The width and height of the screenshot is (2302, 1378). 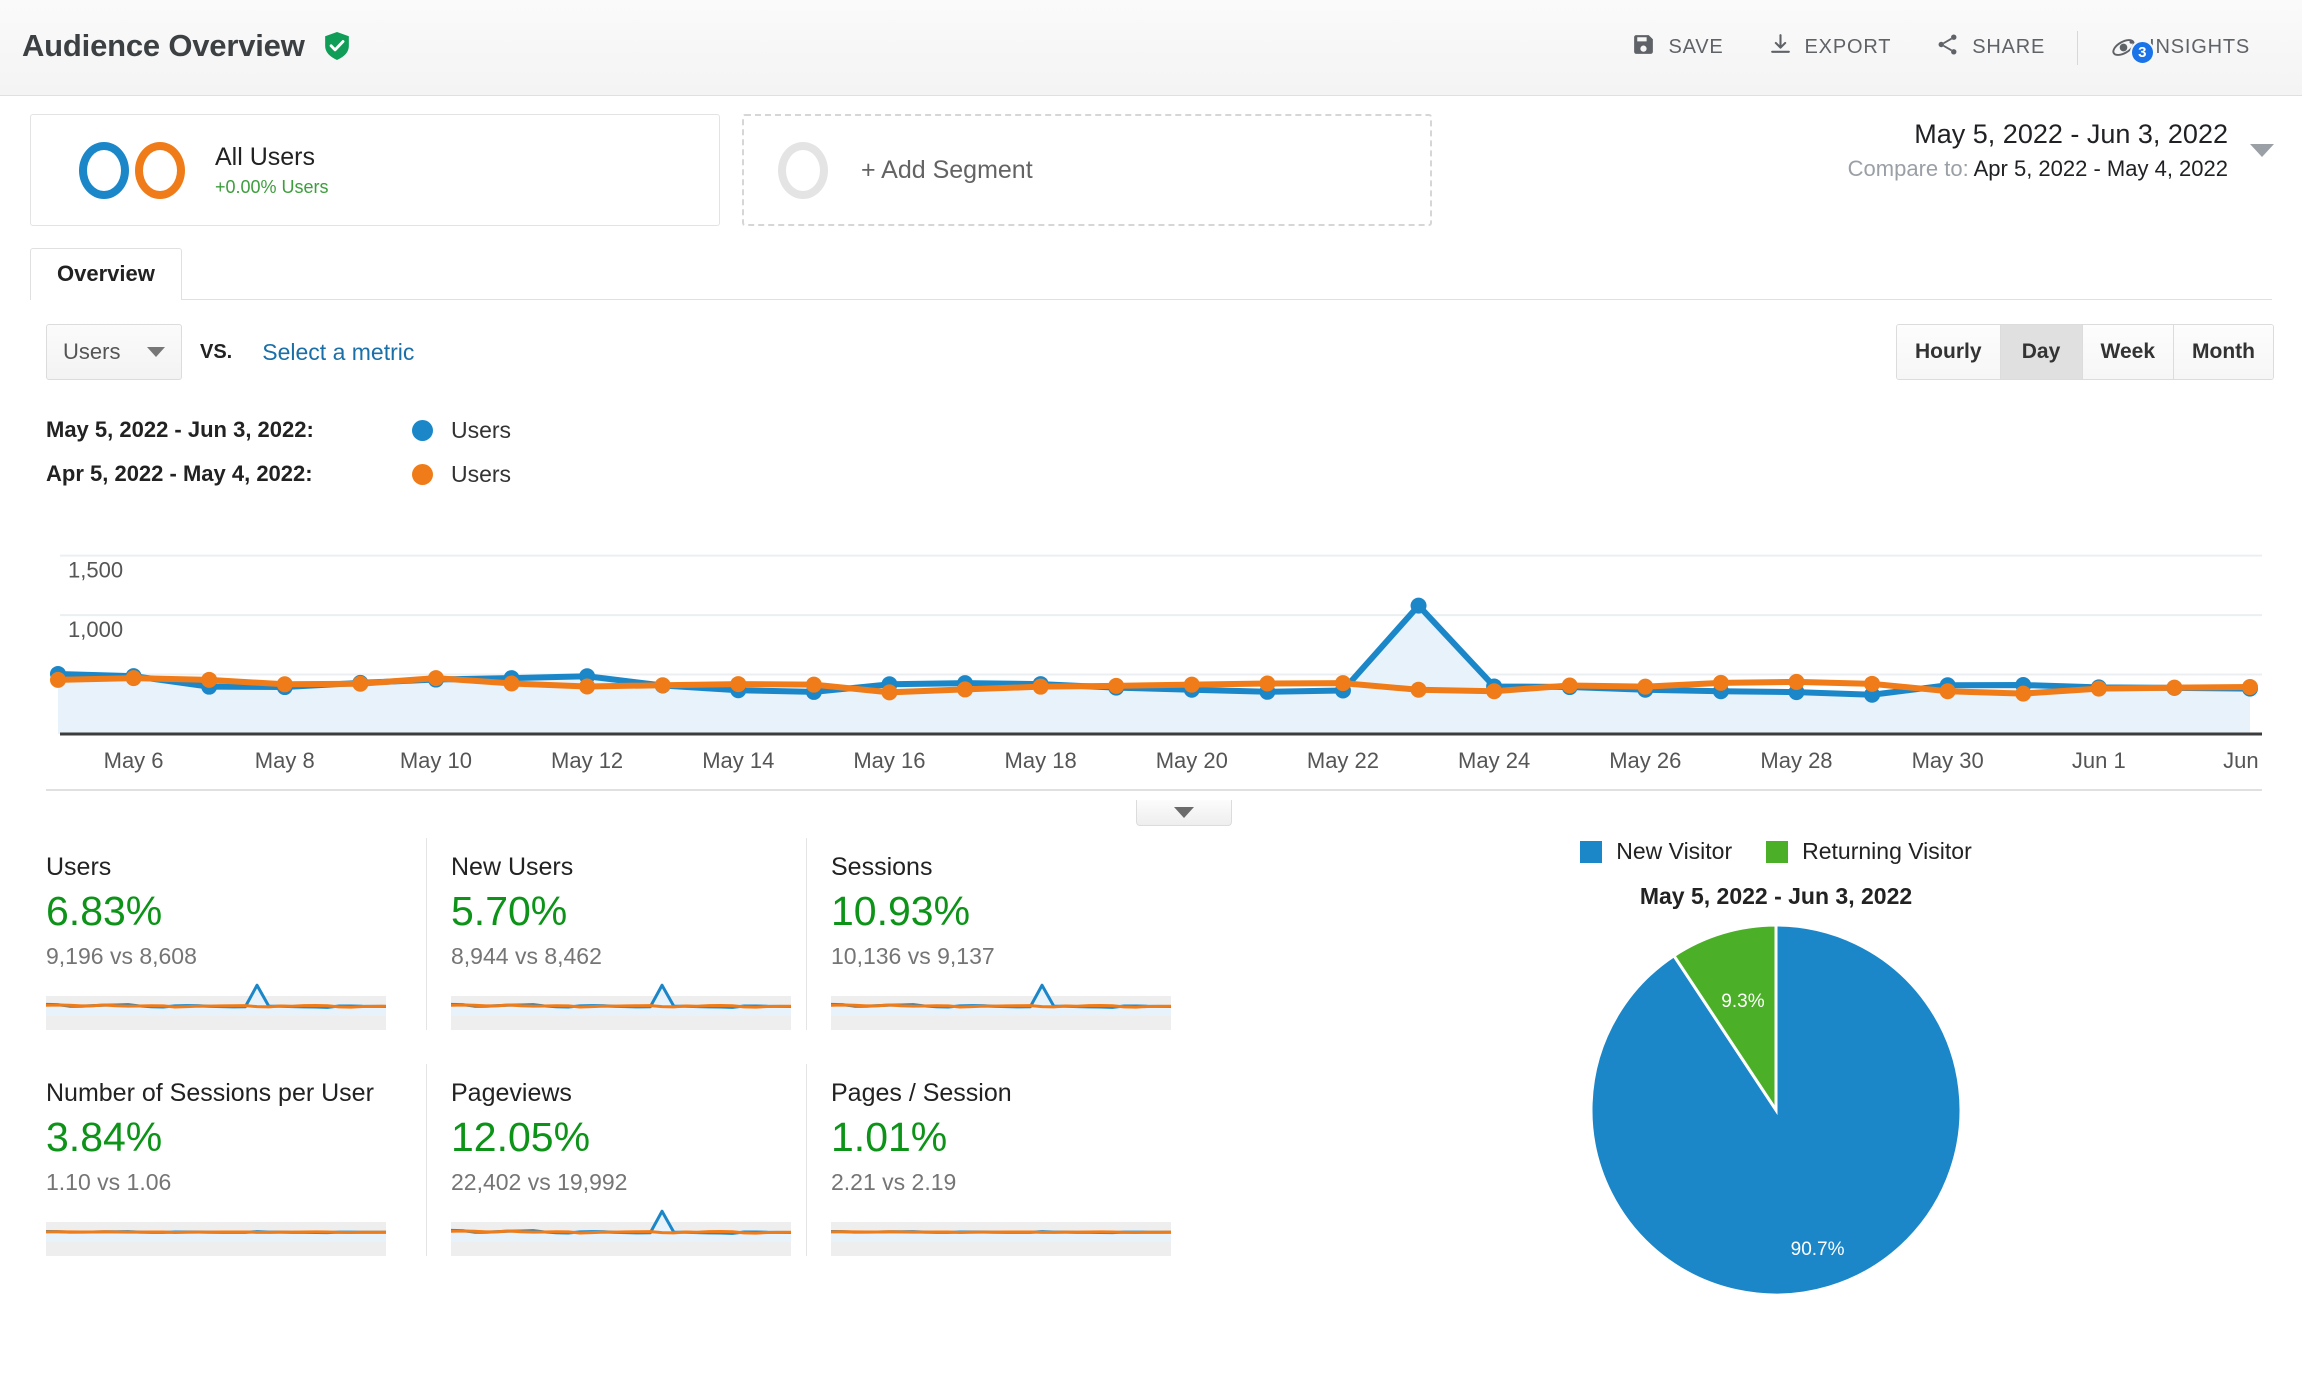 What do you see at coordinates (1343, 760) in the screenshot?
I see `svg-text: May 22` at bounding box center [1343, 760].